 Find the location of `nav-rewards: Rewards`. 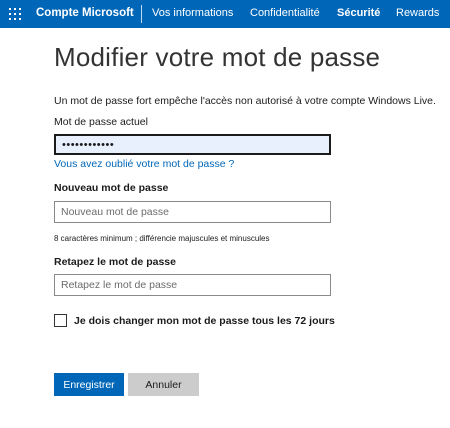

nav-rewards: Rewards is located at coordinates (417, 13).